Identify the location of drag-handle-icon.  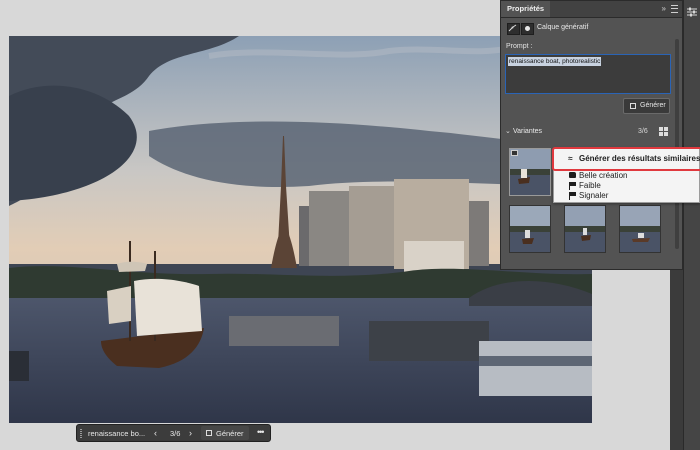
(81, 433).